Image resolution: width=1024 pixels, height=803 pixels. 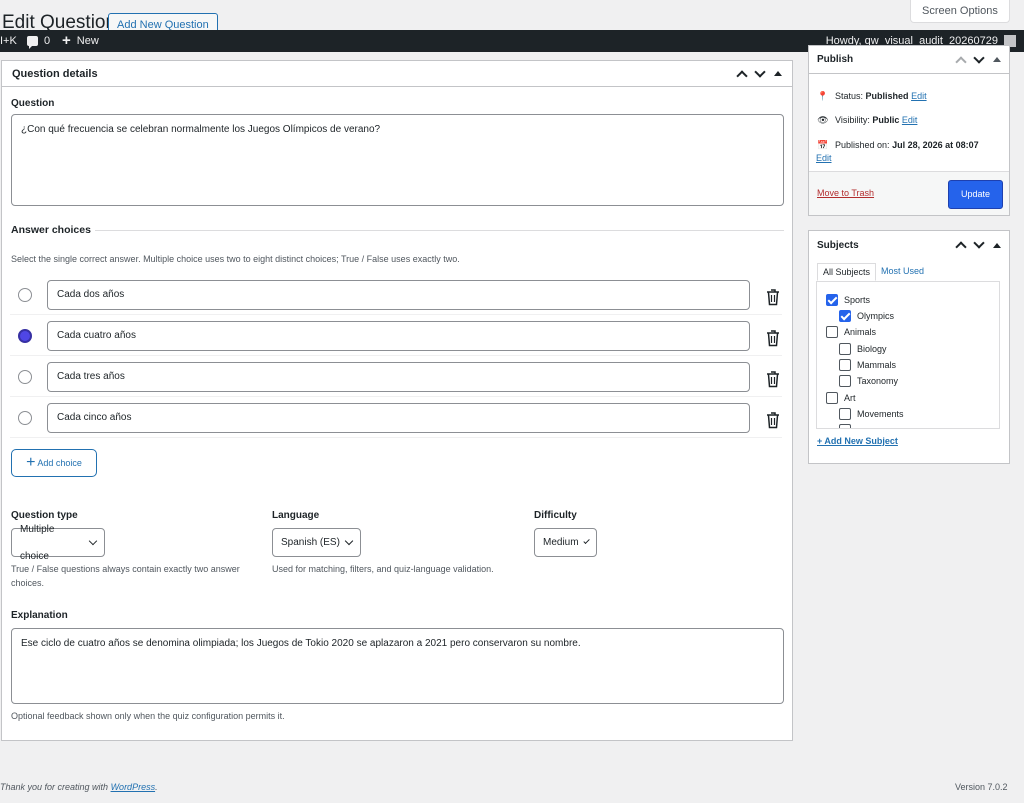 I want to click on language-select: Spanish (ES), so click(x=316, y=542).